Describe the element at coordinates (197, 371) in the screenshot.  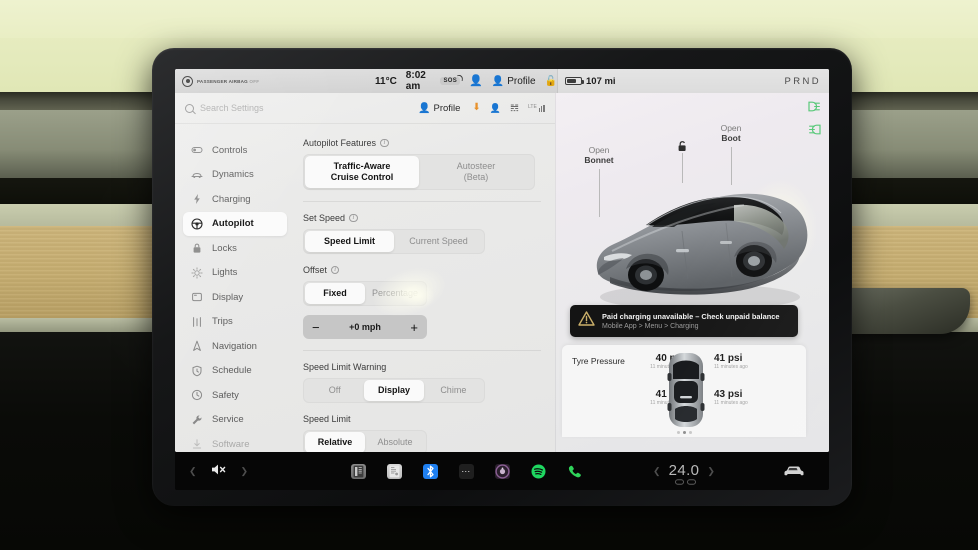
I see `clock-shield-icon` at that location.